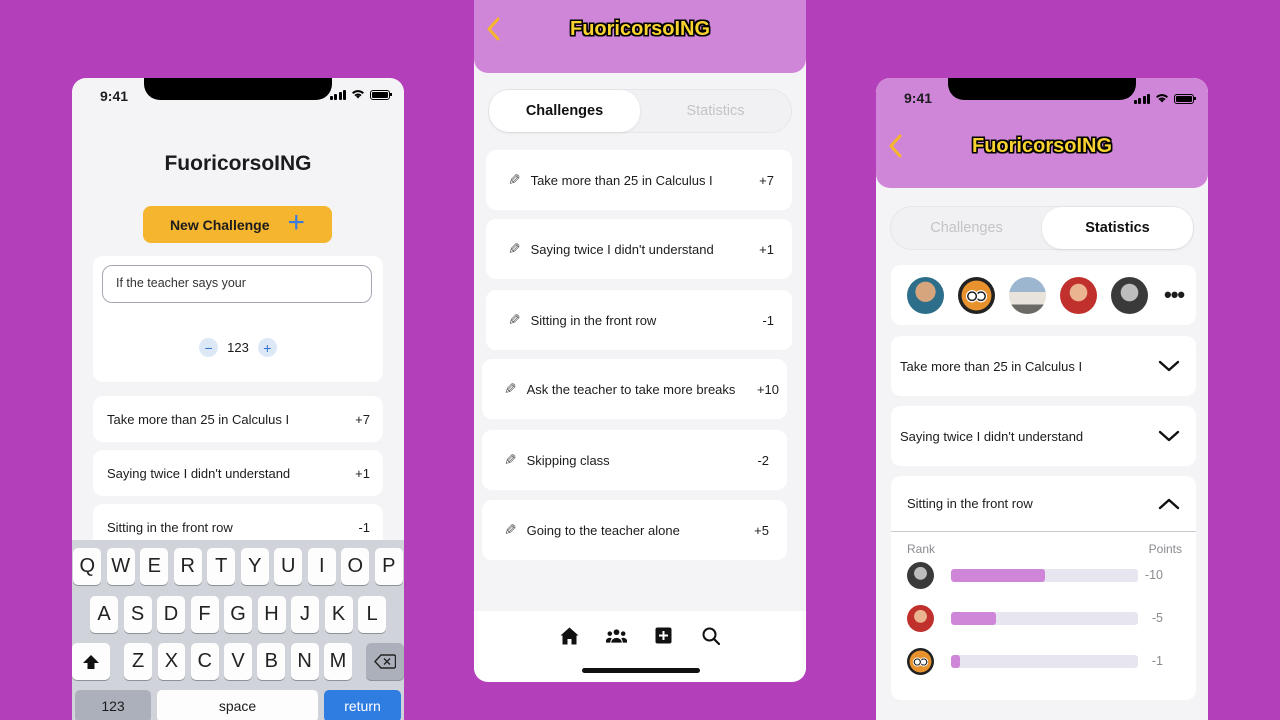  I want to click on battery-icon, so click(381, 95).